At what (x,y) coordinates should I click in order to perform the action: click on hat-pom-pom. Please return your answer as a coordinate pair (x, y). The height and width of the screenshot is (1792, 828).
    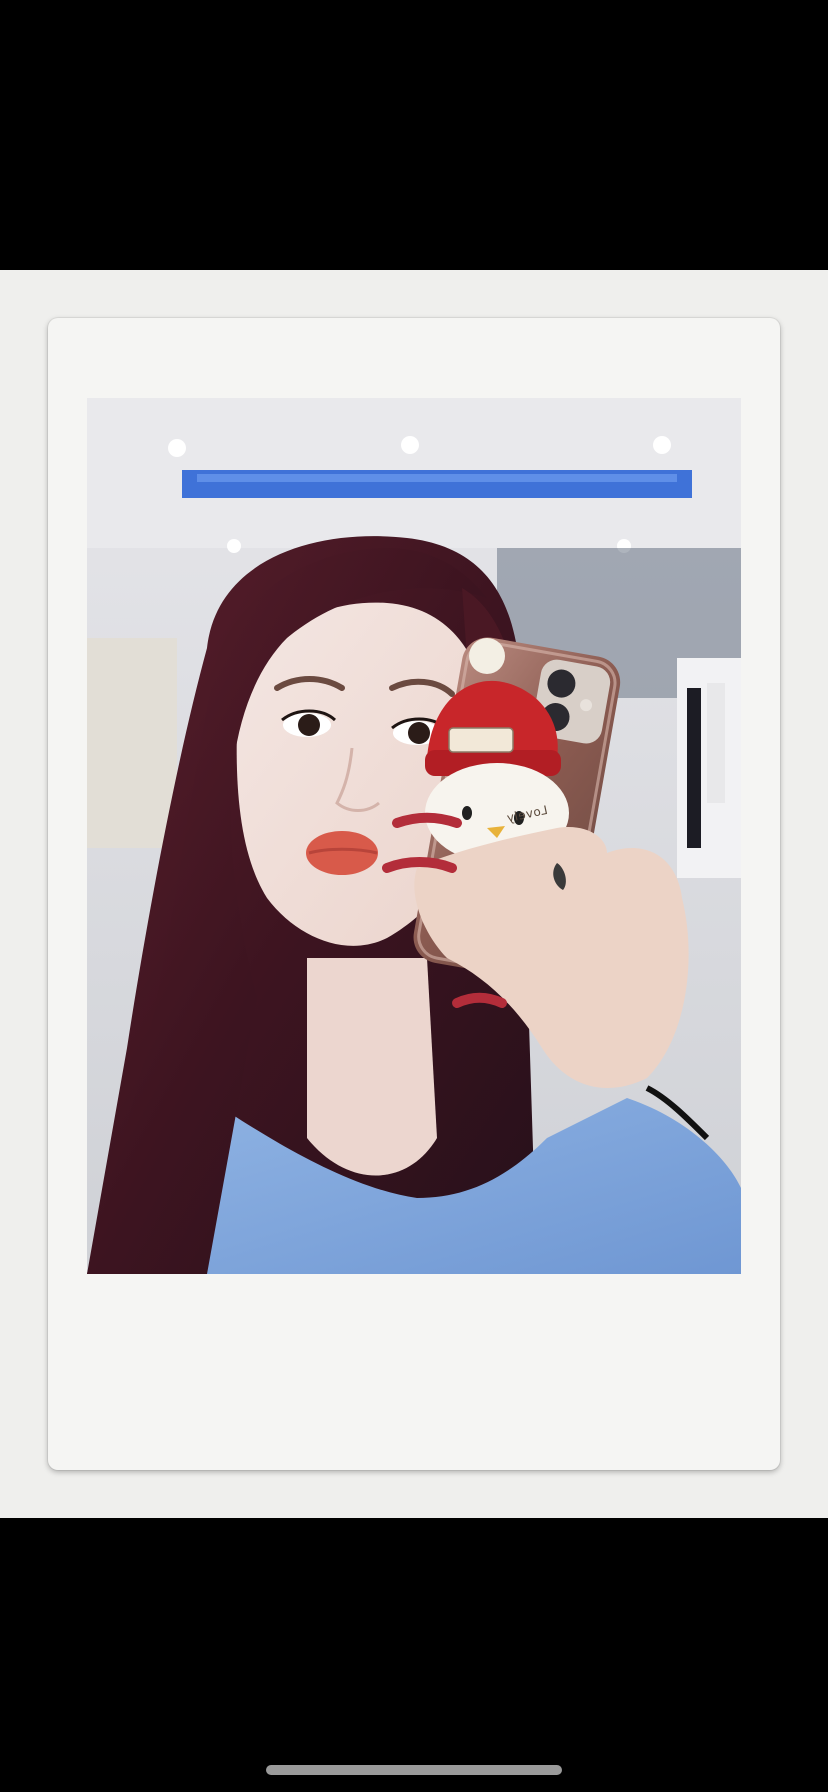
    Looking at the image, I should click on (487, 656).